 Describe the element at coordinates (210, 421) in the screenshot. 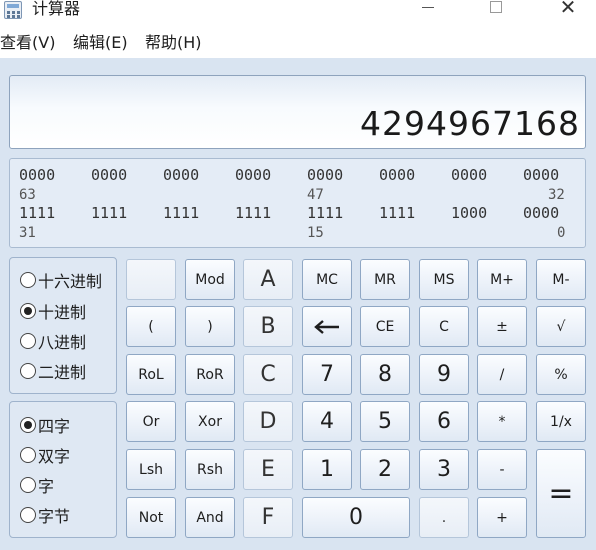

I see `xor-button: Xor` at that location.